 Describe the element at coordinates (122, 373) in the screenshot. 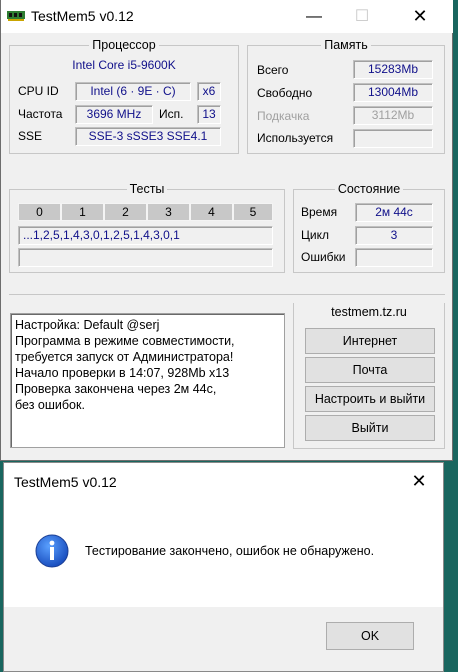

I see `log-line: Начало проверки в 14:07, 928Mb x13` at that location.